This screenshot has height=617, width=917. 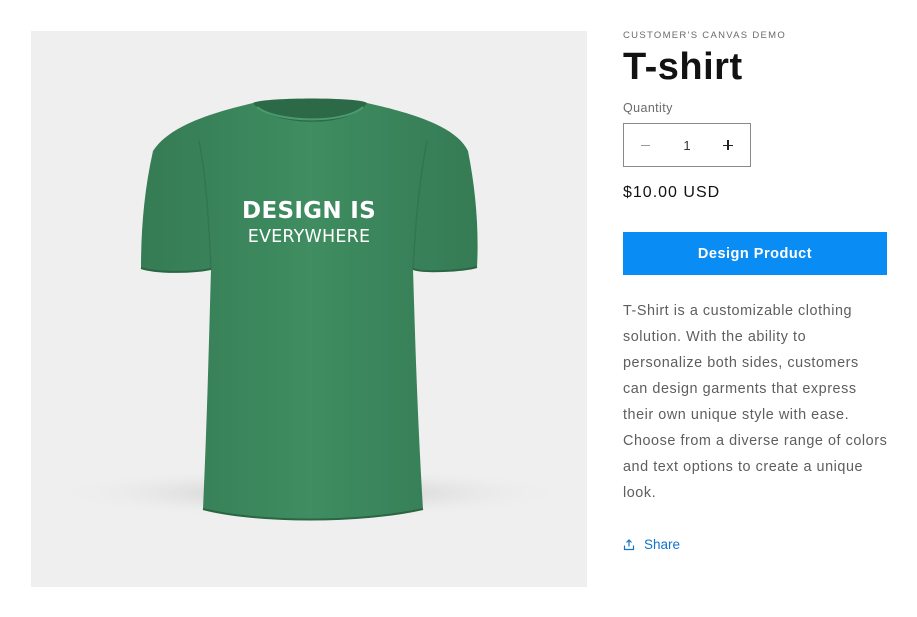 What do you see at coordinates (755, 544) in the screenshot?
I see `share-button: Share` at bounding box center [755, 544].